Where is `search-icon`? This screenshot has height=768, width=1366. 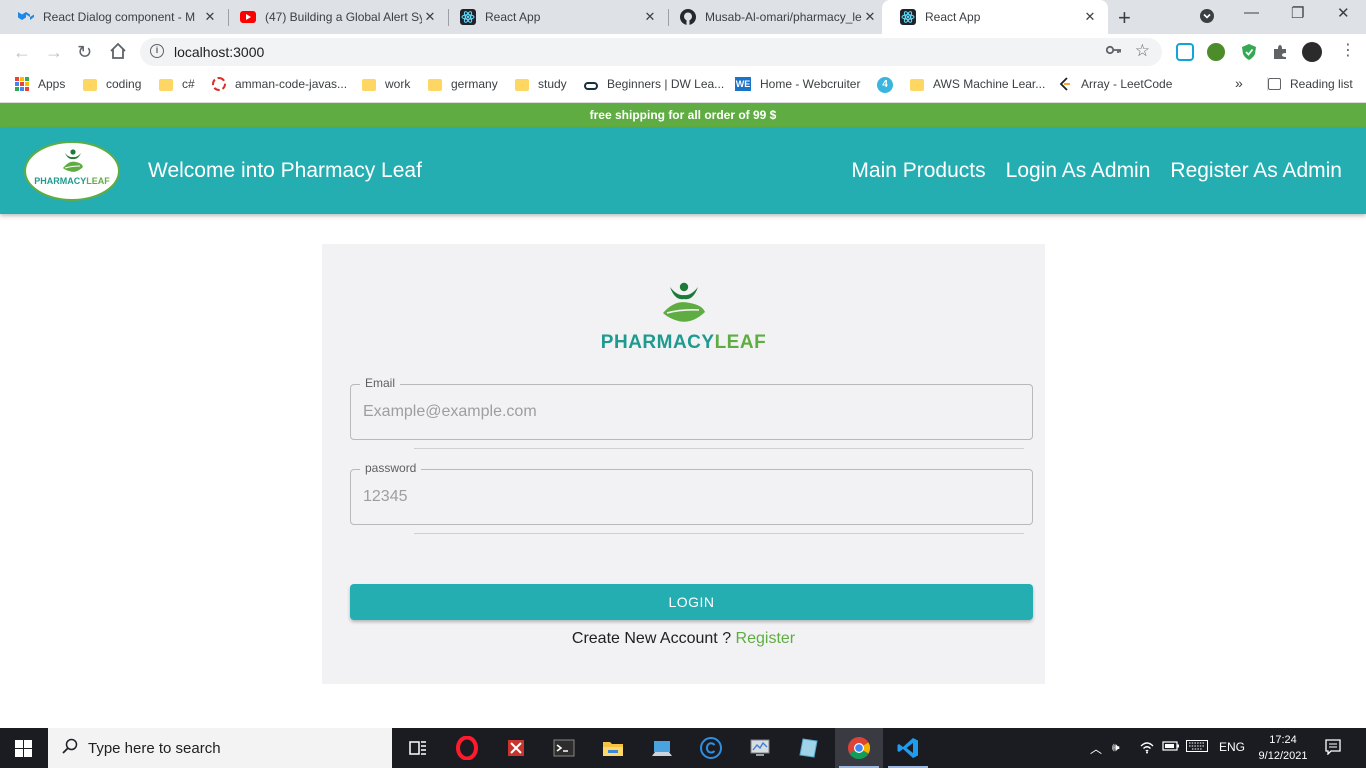 search-icon is located at coordinates (70, 748).